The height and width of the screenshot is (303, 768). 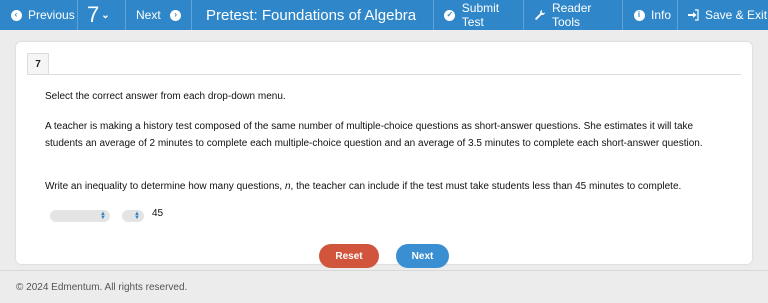 What do you see at coordinates (16, 15) in the screenshot?
I see `chevron-left-icon: ‹` at bounding box center [16, 15].